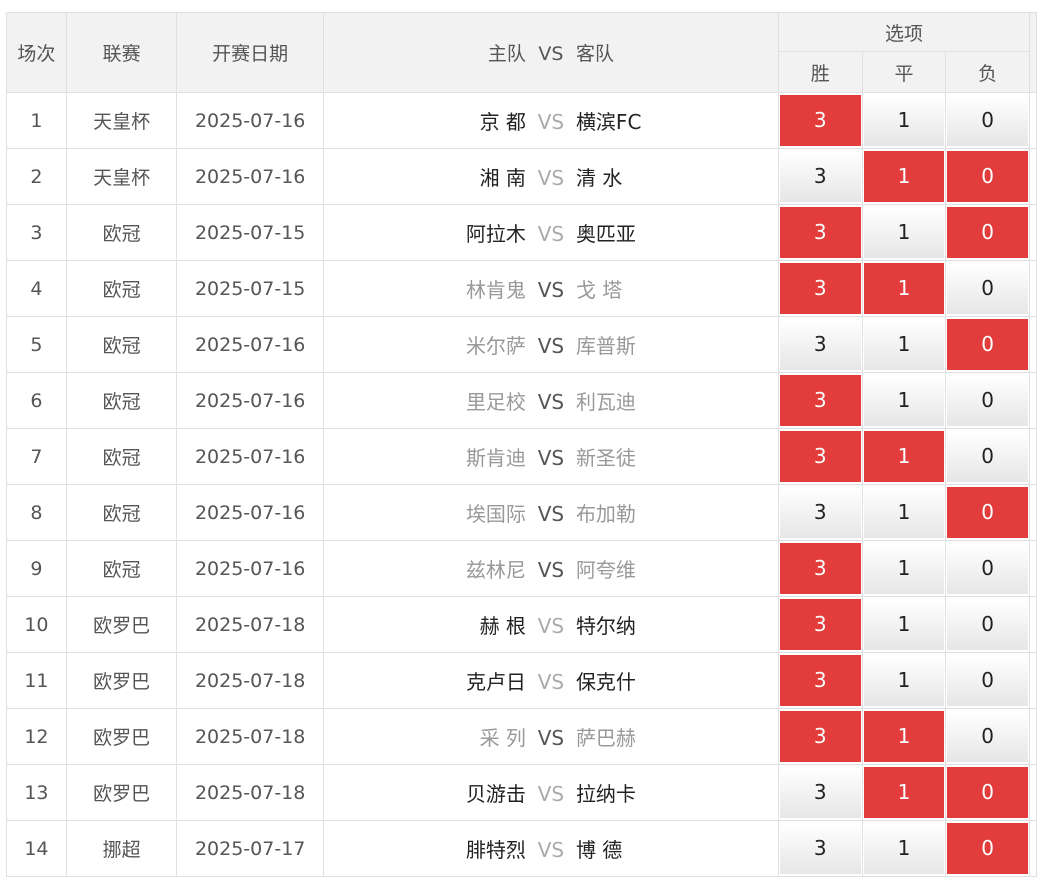 This screenshot has width=1037, height=877. I want to click on header-vs: VS, so click(551, 54).